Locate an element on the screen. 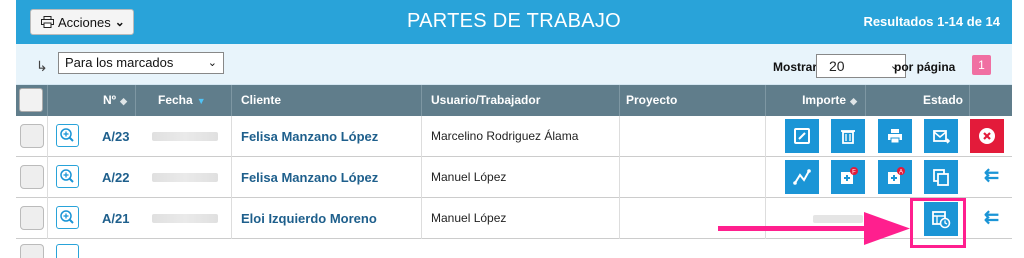  email-icon is located at coordinates (942, 137).